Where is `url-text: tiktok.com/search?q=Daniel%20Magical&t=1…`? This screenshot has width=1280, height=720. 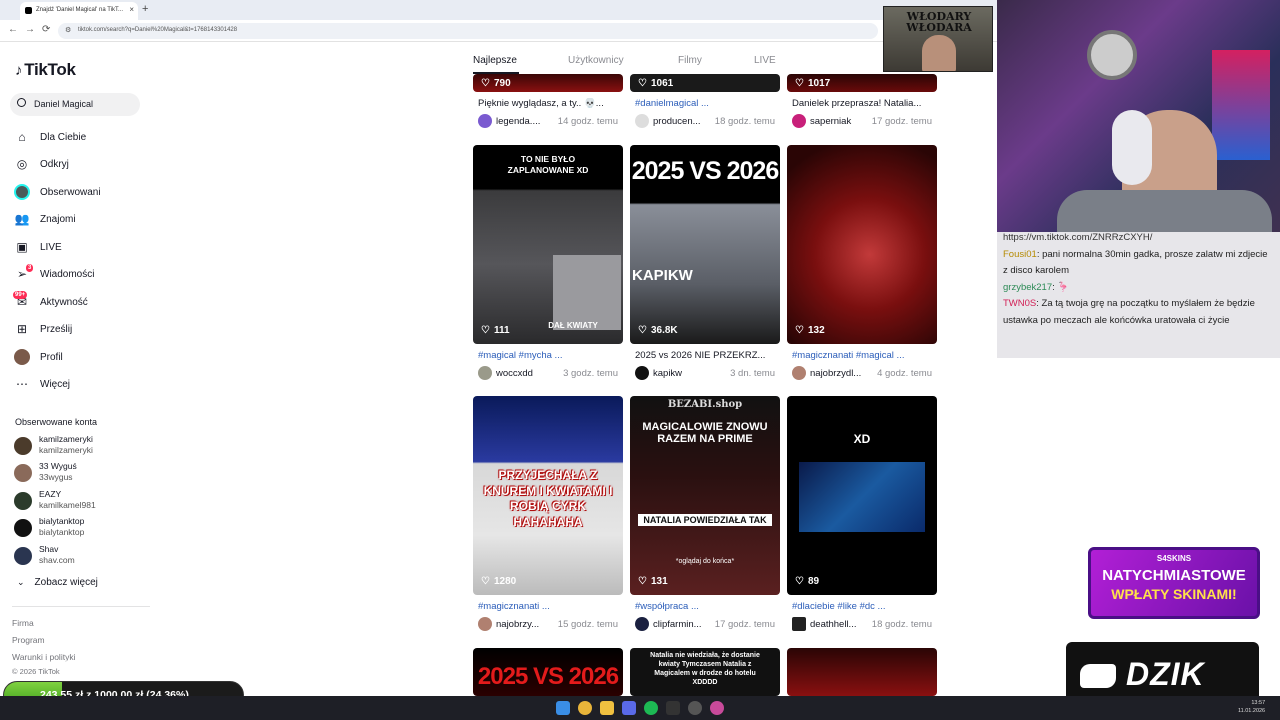
url-text: tiktok.com/search?q=Daniel%20Magical&t=1… is located at coordinates (158, 30).